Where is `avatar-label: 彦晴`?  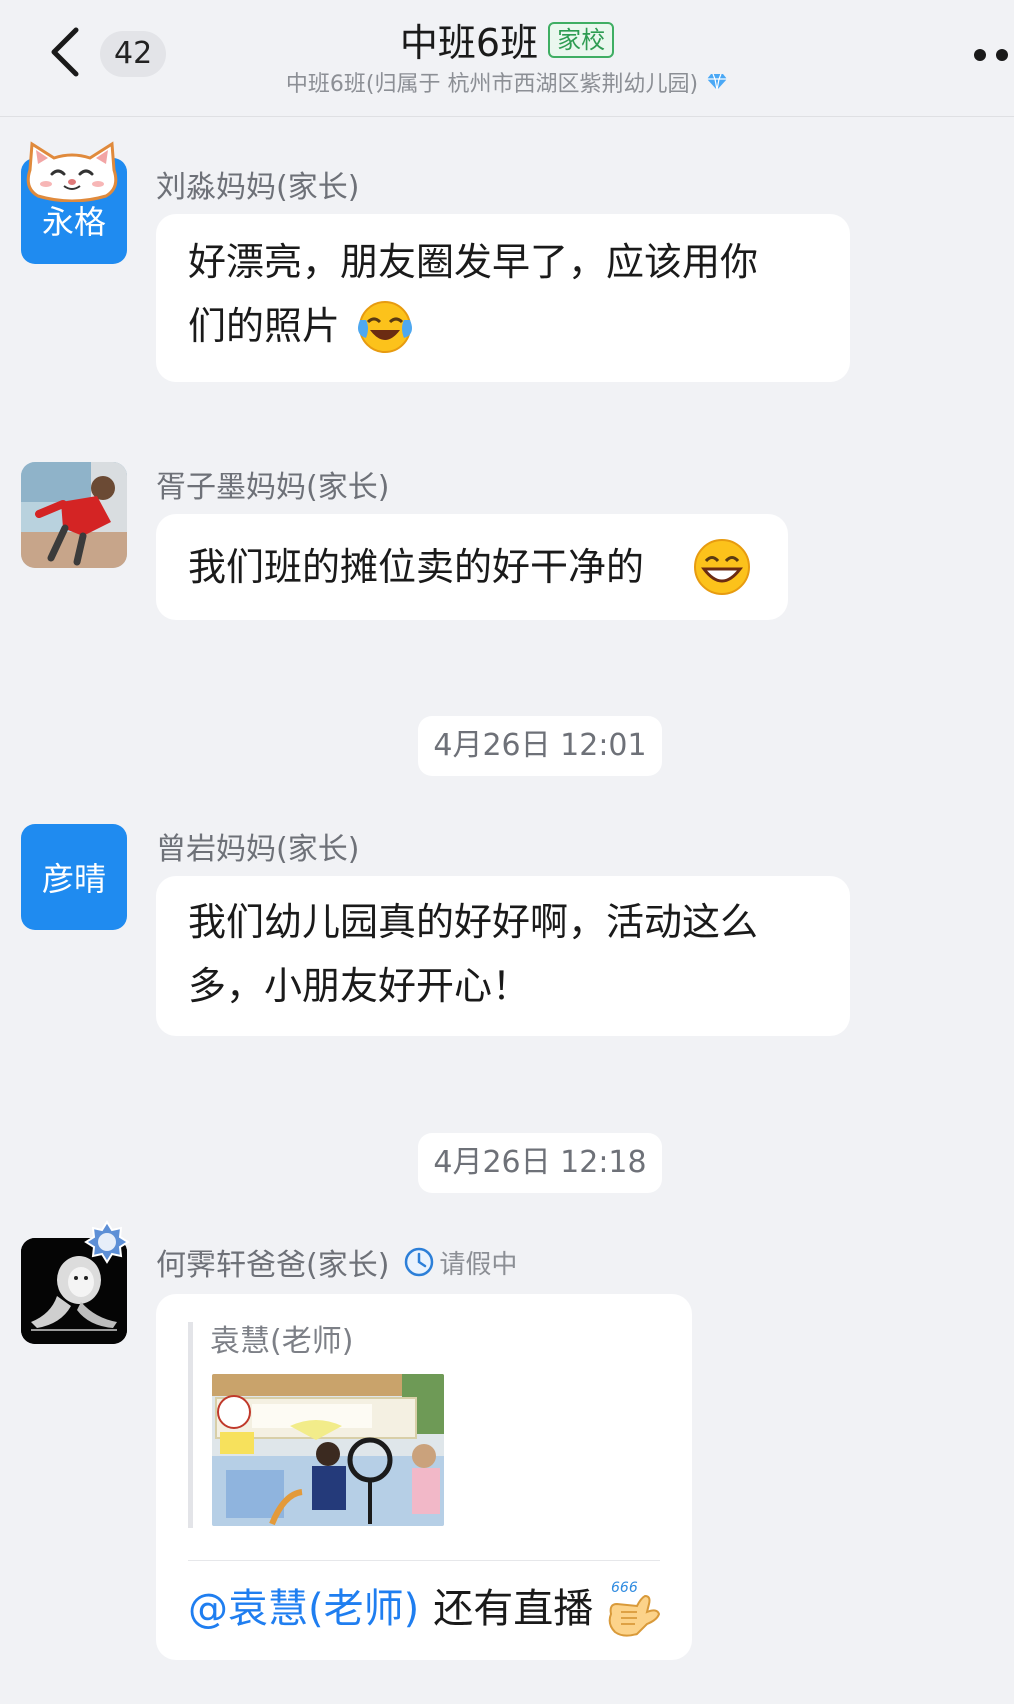 avatar-label: 彦晴 is located at coordinates (73, 879).